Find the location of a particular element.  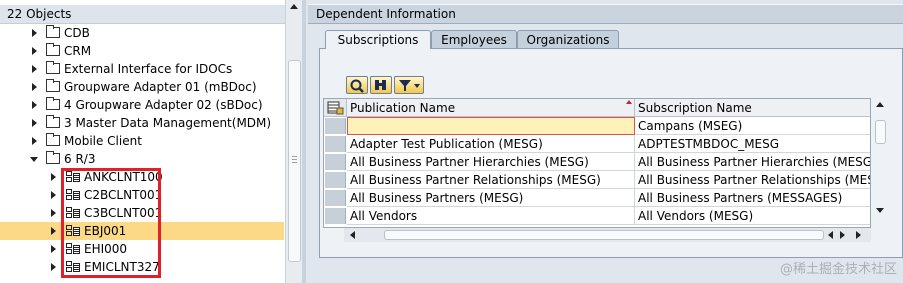

subscription-name-cell: All Business Partners (MESSAGES) is located at coordinates (752, 198).